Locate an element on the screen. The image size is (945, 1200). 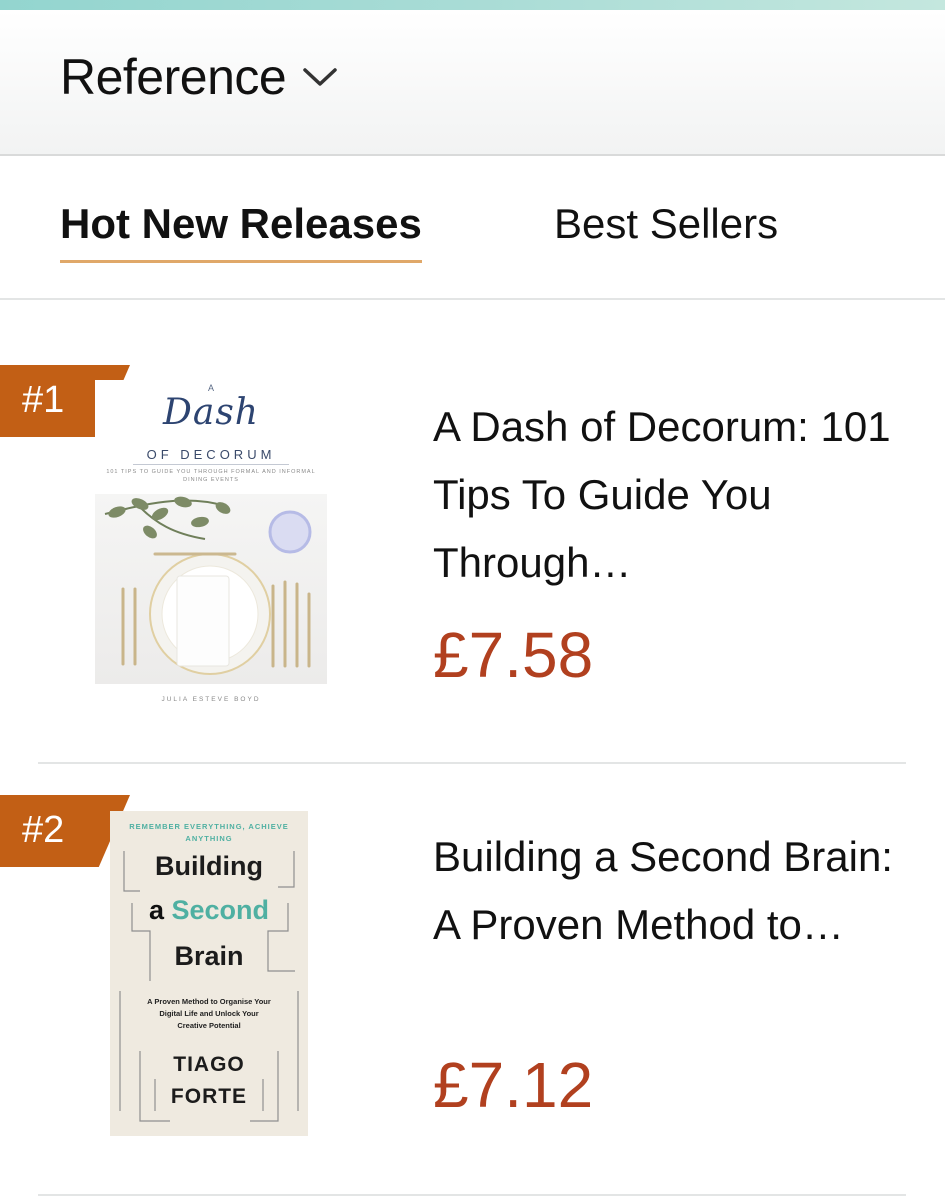
cover-title-line1: Building is located at coordinates (209, 866).